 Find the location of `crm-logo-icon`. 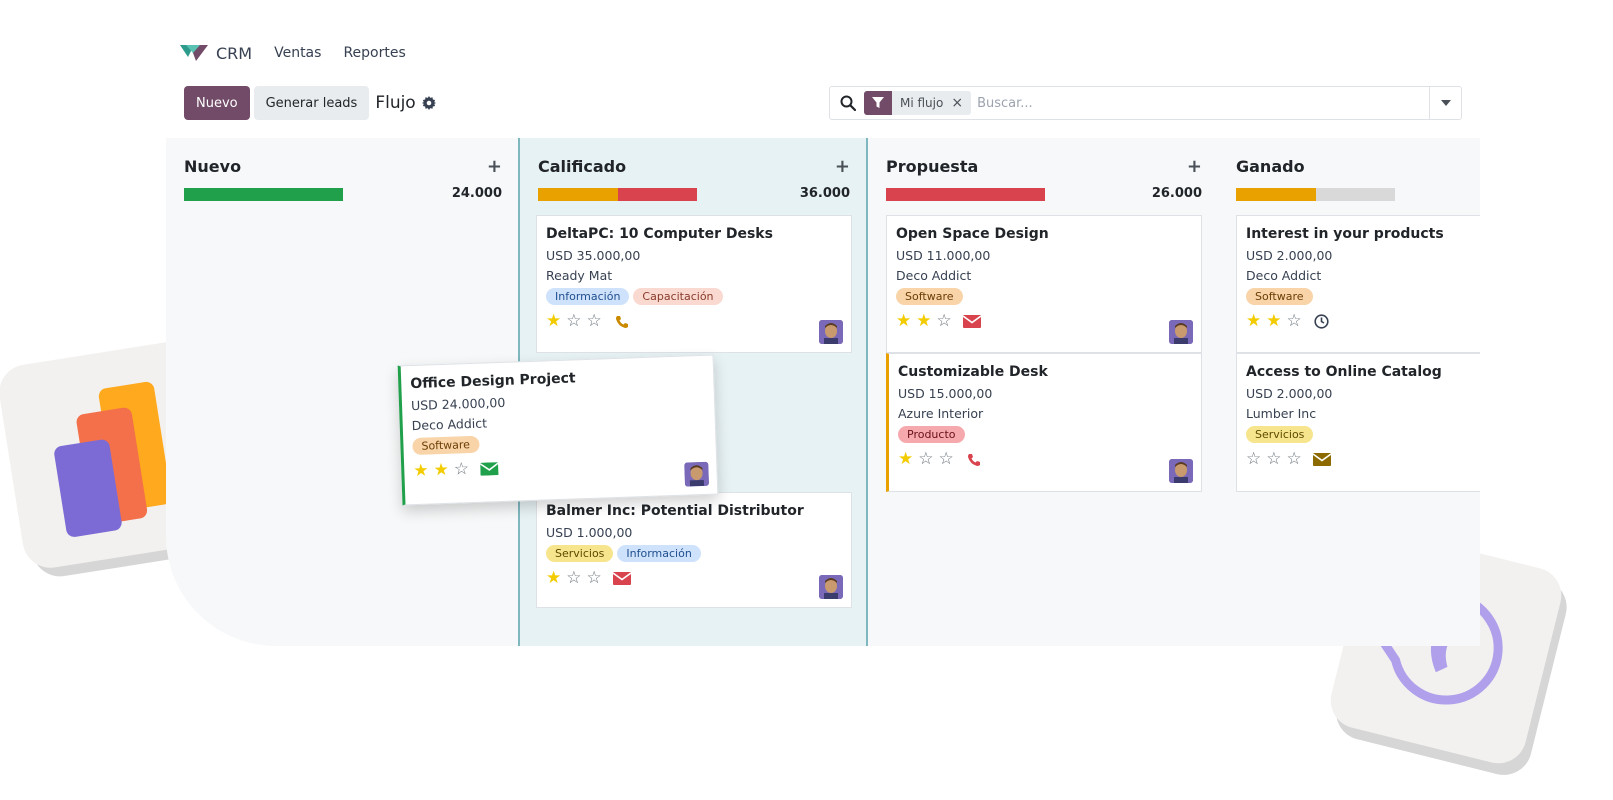

crm-logo-icon is located at coordinates (194, 53).